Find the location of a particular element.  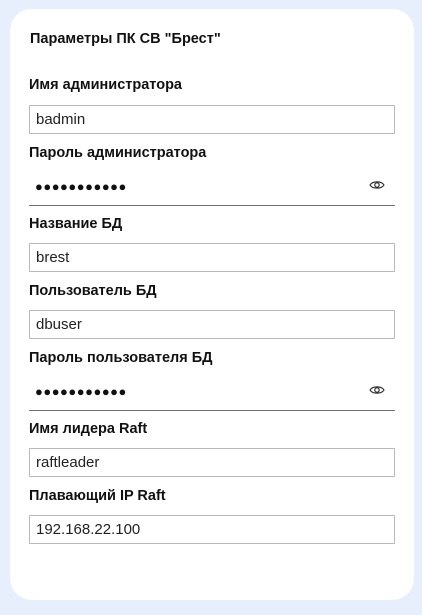

panel-title: Параметры ПК СВ "Брест" is located at coordinates (125, 39).